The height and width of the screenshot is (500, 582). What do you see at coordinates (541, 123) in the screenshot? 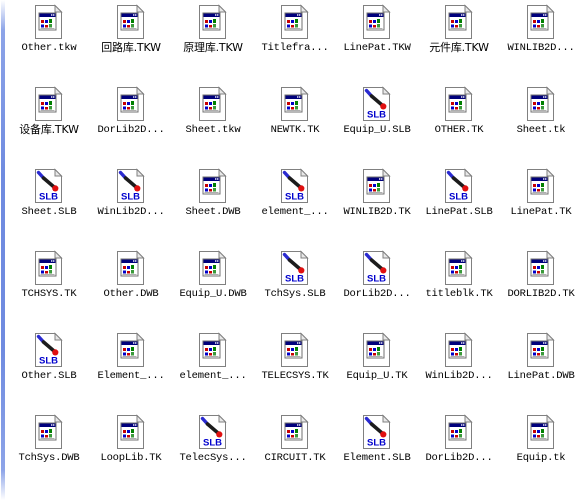
I see `file-item: Sheet.tk` at bounding box center [541, 123].